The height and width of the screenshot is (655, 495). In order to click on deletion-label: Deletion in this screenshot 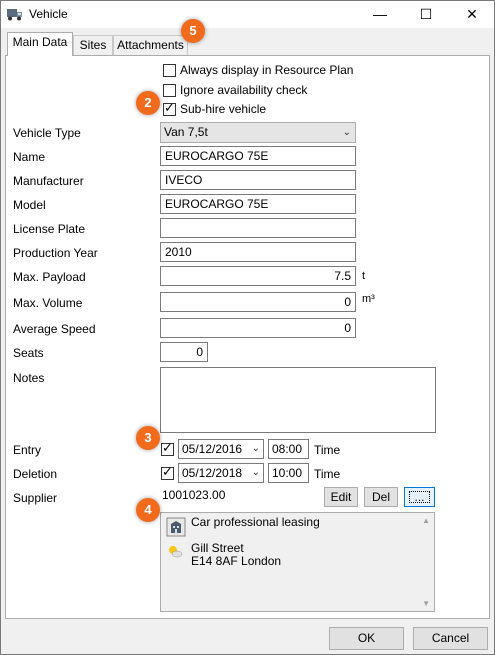, I will do `click(35, 474)`.